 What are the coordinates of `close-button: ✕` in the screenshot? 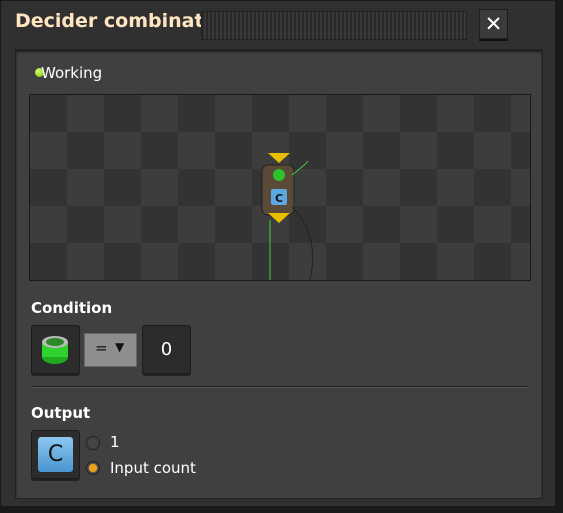 It's located at (493, 24).